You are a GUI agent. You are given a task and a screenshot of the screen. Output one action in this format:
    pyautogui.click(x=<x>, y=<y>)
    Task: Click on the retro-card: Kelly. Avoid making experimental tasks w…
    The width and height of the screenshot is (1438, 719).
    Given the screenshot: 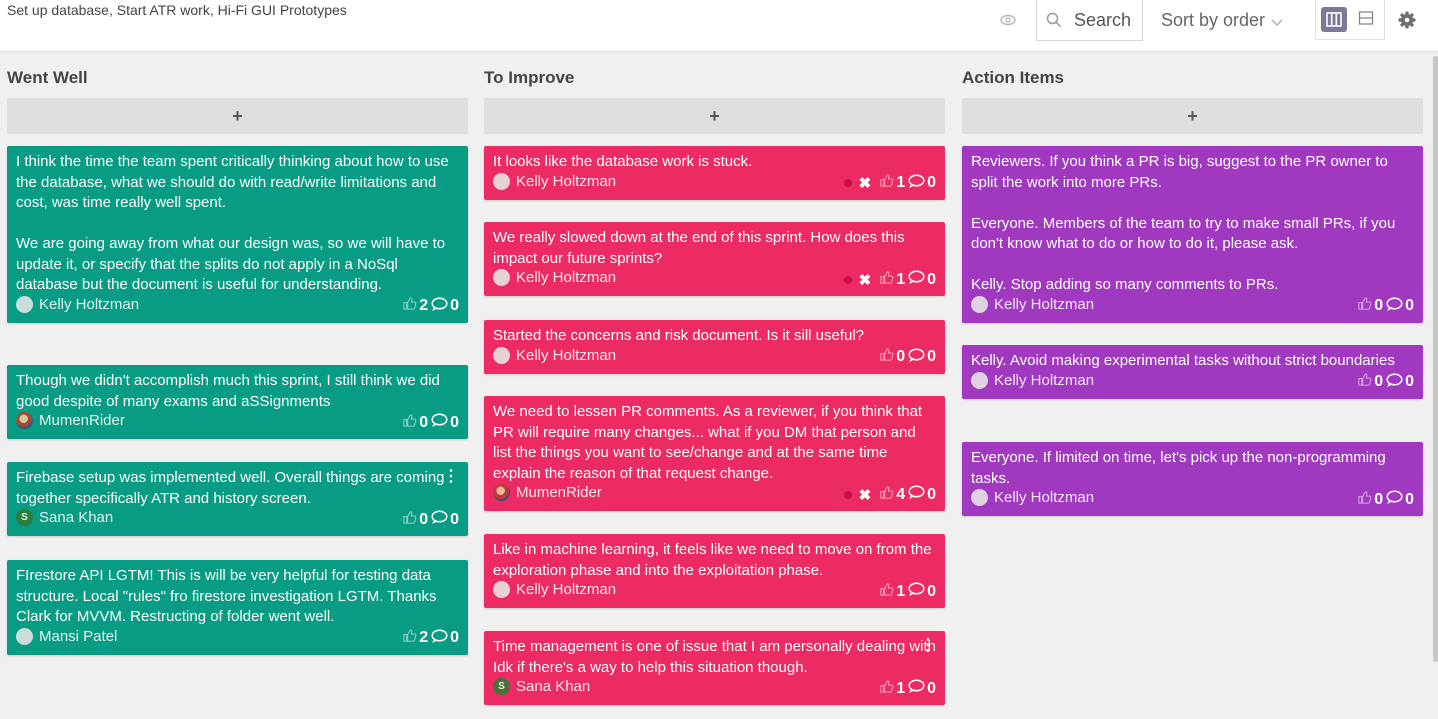 What is the action you would take?
    pyautogui.click(x=1192, y=372)
    